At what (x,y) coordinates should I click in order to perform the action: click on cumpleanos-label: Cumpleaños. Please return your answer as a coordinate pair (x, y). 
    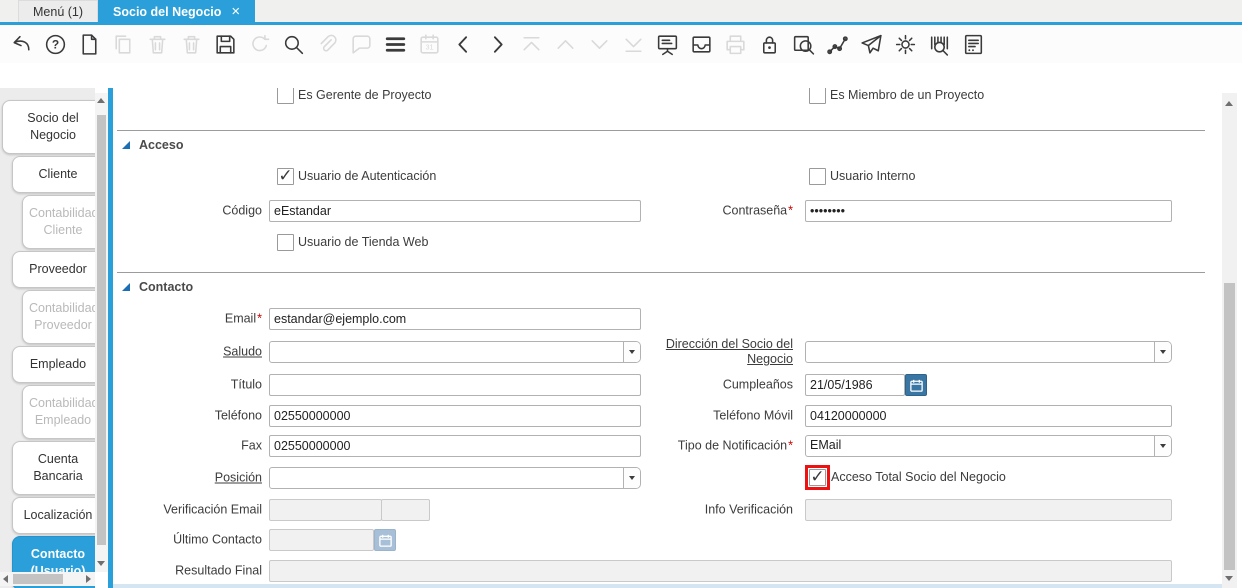
    Looking at the image, I should click on (757, 384).